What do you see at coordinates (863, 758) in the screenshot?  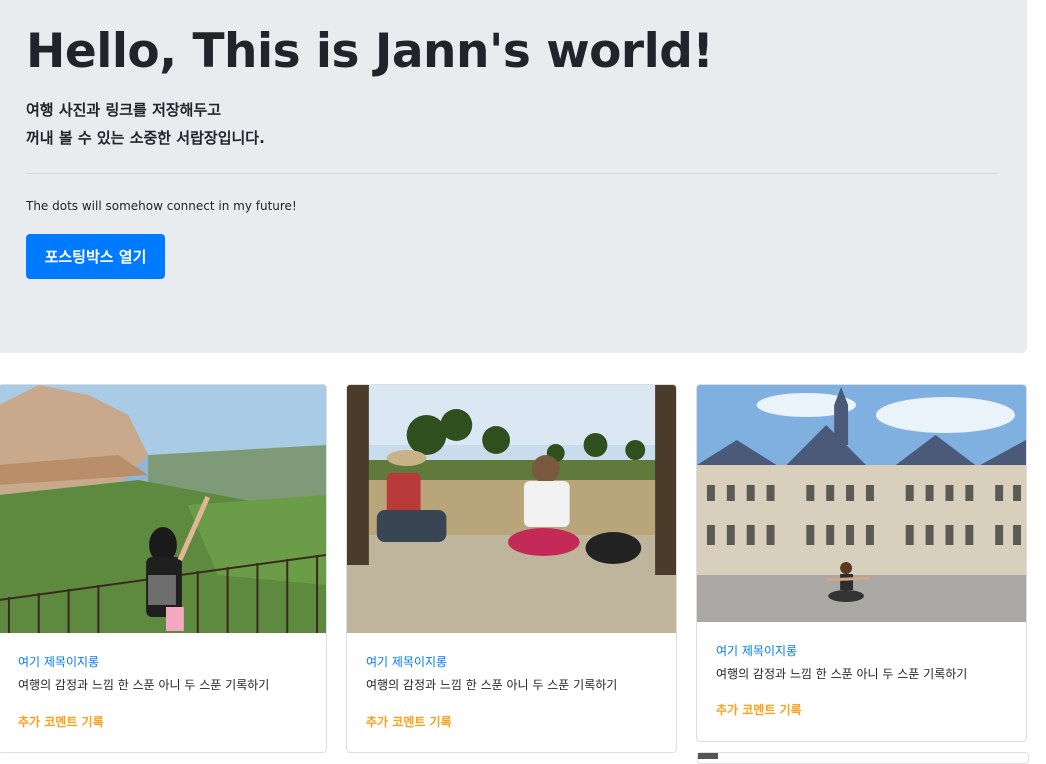 I see `post-card-partial` at bounding box center [863, 758].